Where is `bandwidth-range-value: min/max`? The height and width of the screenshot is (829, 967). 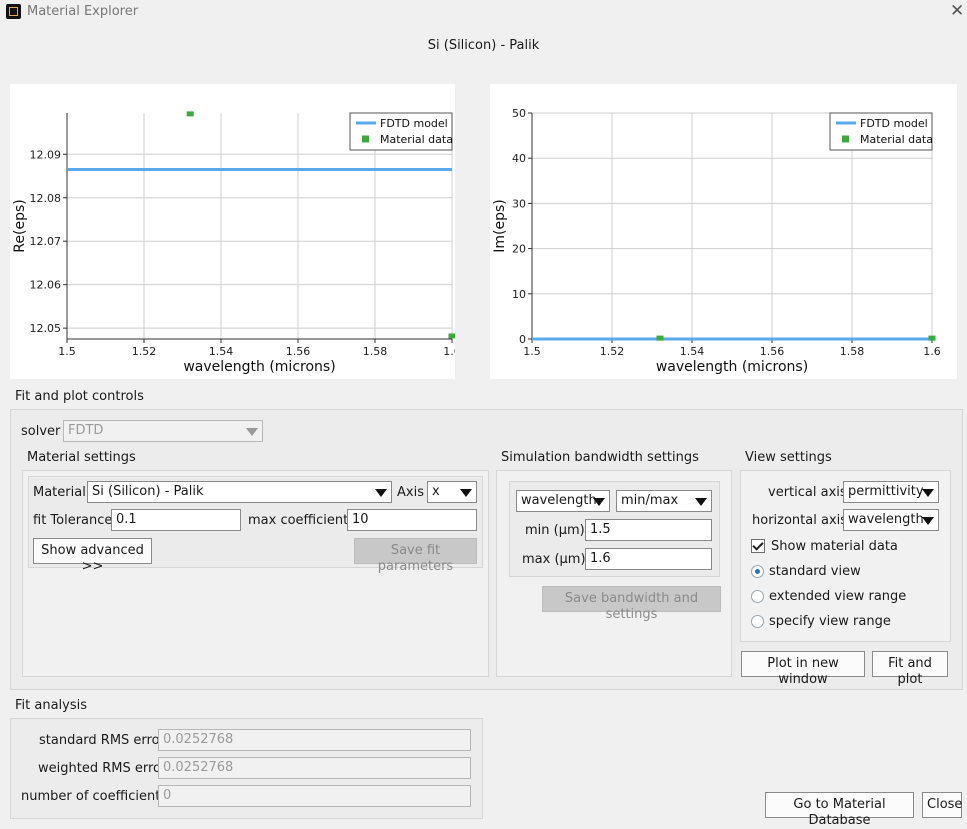
bandwidth-range-value: min/max is located at coordinates (650, 500).